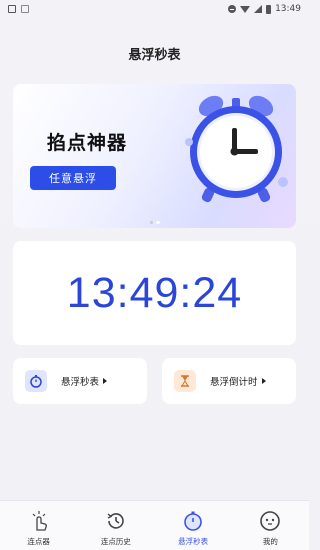  I want to click on nav-item-history: 连点历史, so click(116, 524).